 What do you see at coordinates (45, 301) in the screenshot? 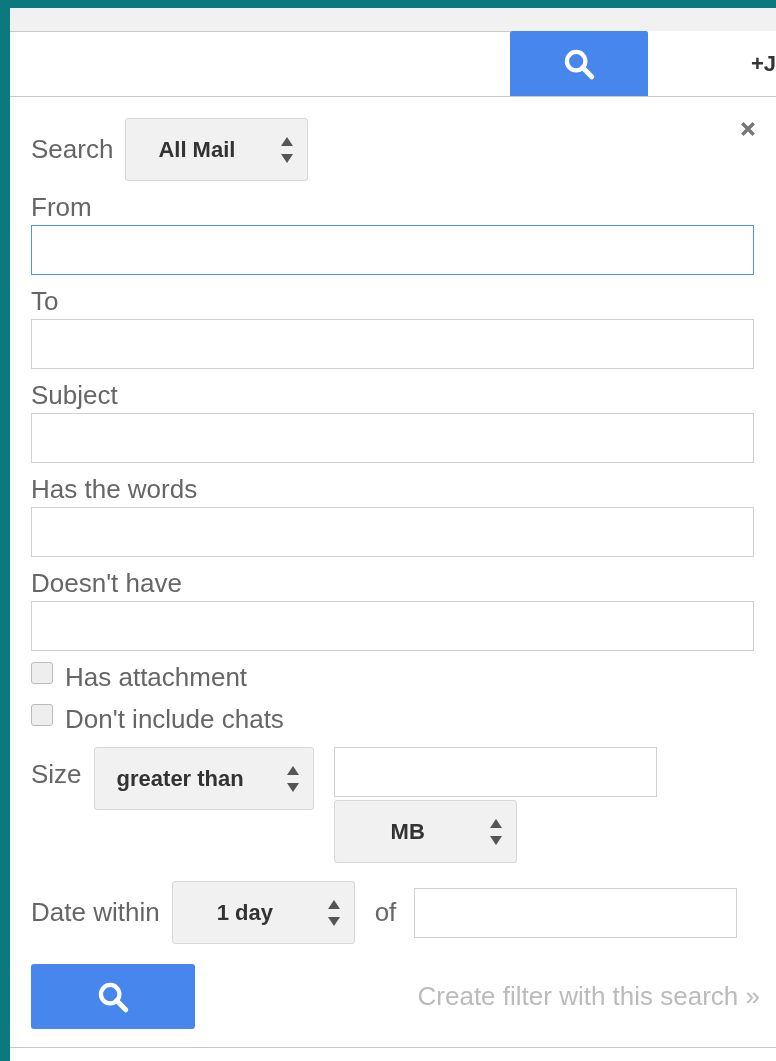
I see `field-label: To` at bounding box center [45, 301].